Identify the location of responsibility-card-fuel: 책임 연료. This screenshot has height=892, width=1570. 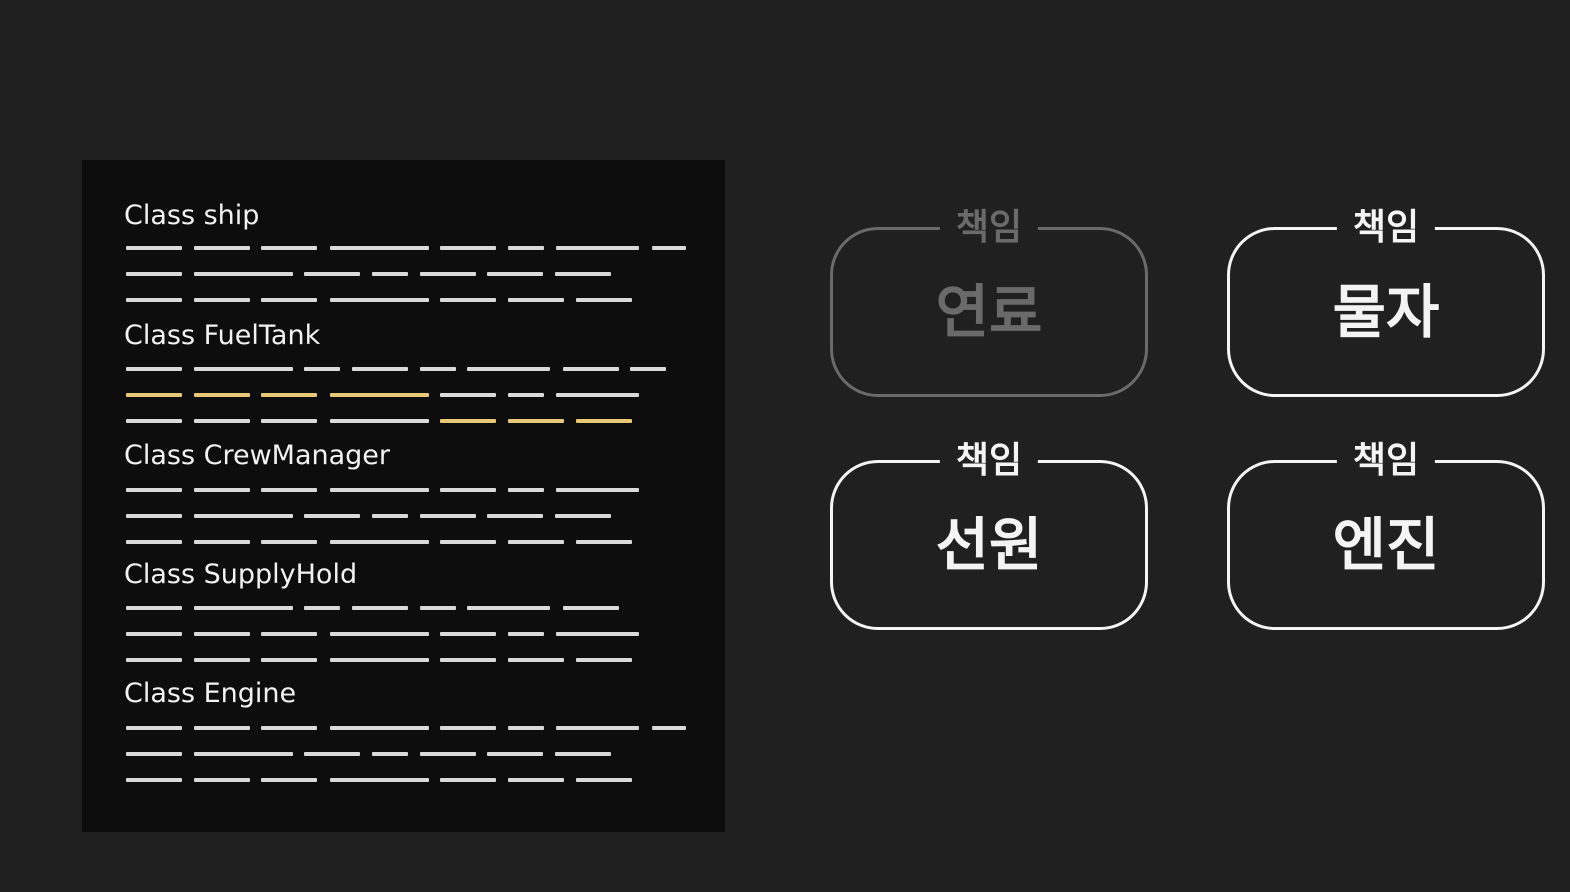
(989, 298).